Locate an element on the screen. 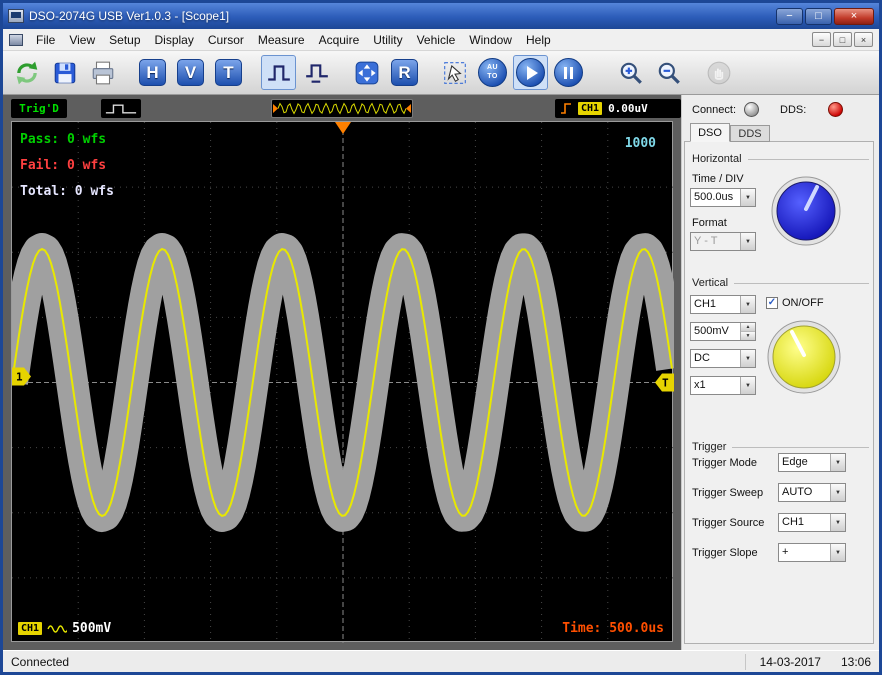  cursor-icon is located at coordinates (454, 72).